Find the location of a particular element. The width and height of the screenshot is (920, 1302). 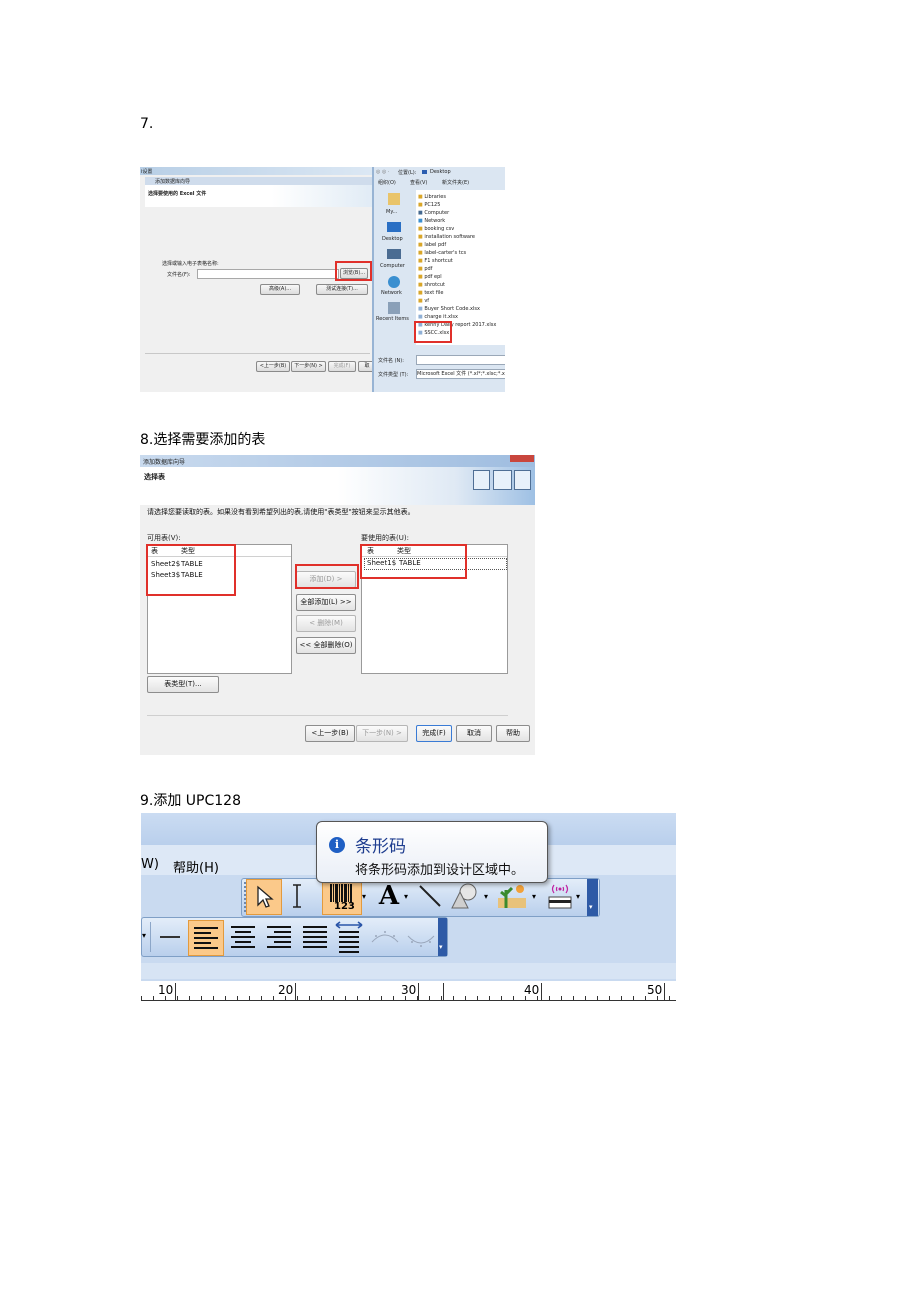

shapes-icon is located at coordinates (464, 896).